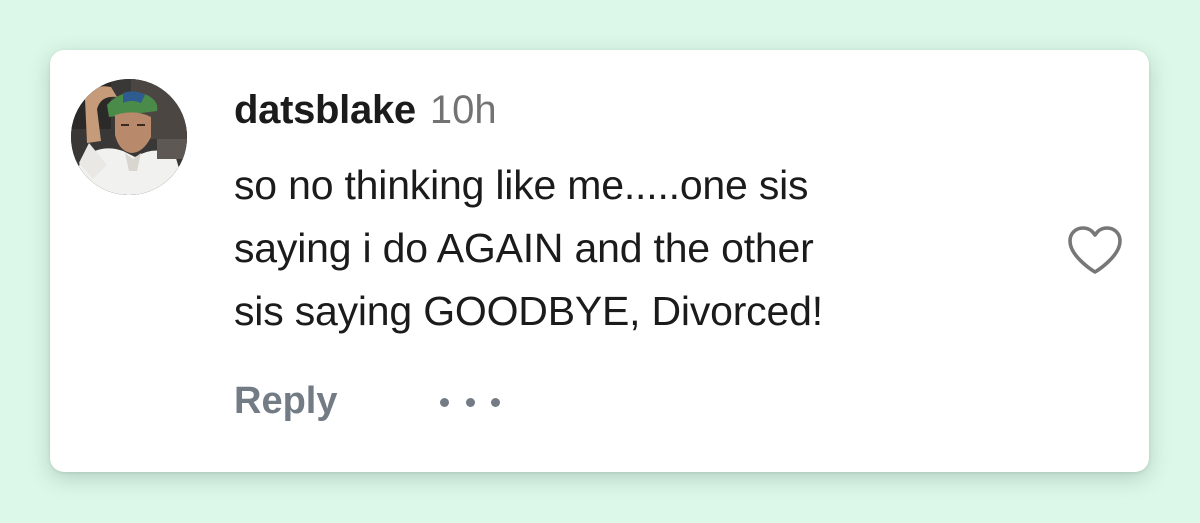  I want to click on like-button, so click(1095, 250).